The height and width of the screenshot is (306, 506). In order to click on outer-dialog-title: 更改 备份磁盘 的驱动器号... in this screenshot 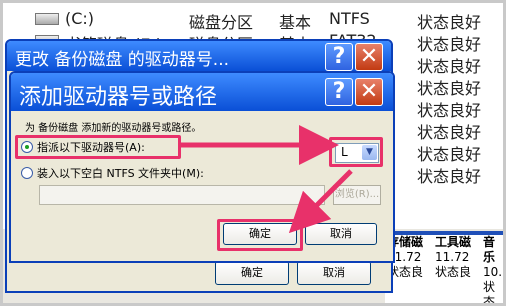, I will do `click(122, 60)`.